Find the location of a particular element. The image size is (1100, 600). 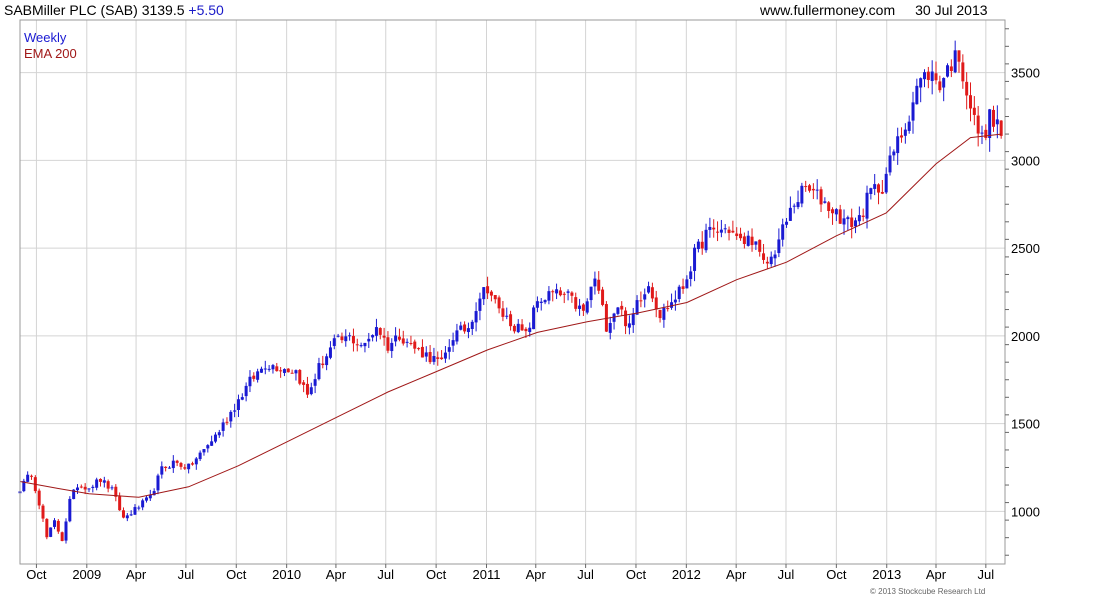

x-tick-label: Jul is located at coordinates (786, 574).